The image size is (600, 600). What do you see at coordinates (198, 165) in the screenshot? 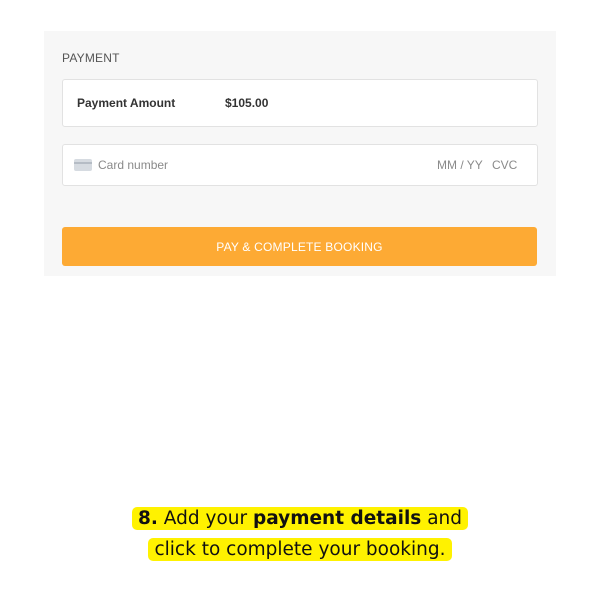
I see `card-number-input` at bounding box center [198, 165].